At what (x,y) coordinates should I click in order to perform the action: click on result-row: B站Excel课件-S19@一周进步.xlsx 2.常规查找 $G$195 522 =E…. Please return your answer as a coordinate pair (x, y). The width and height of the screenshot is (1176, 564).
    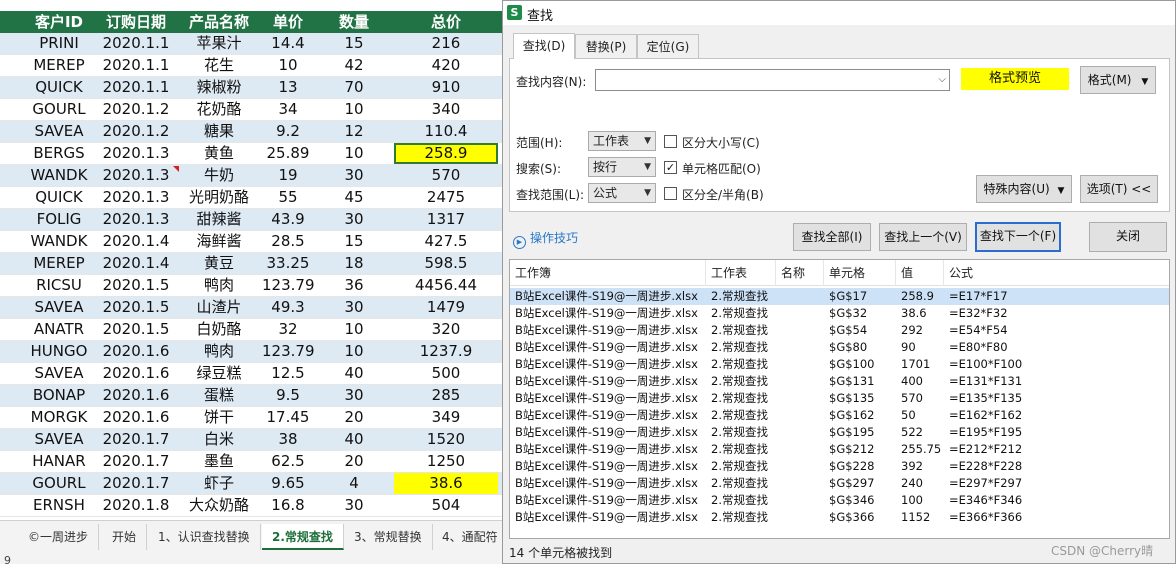
    Looking at the image, I should click on (839, 432).